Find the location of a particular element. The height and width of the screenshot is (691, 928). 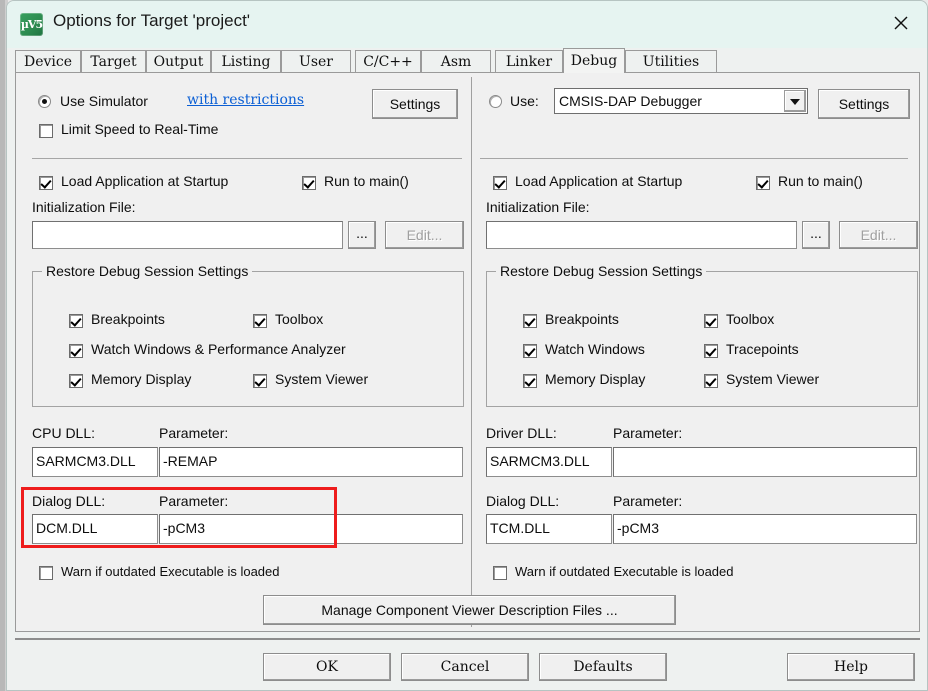

tab-linker: Linker is located at coordinates (529, 61).